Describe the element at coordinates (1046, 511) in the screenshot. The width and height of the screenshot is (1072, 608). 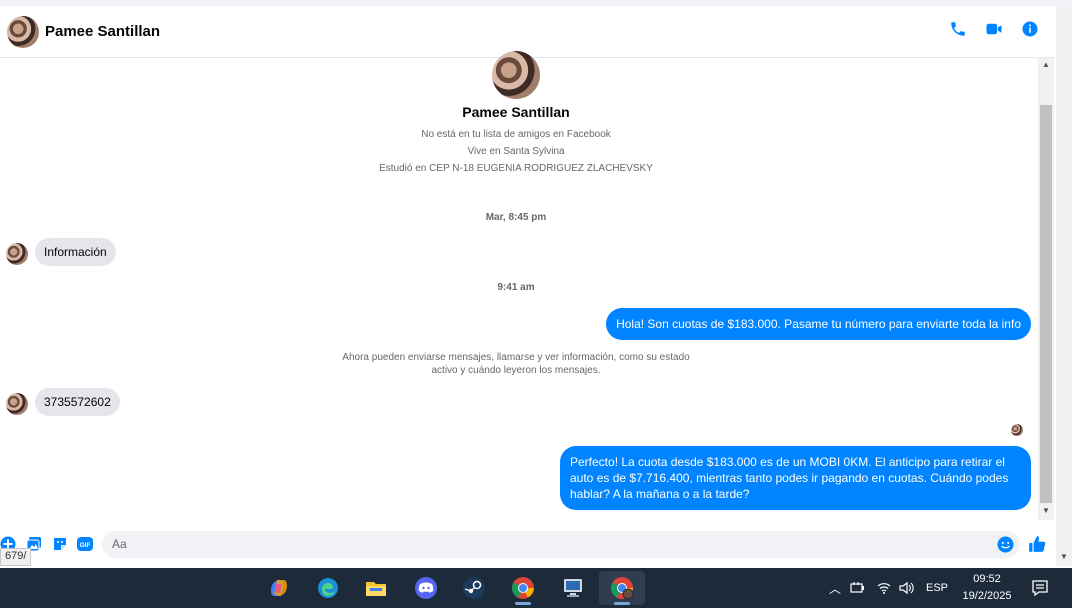
I see `scroll-down-icon: ▼` at that location.